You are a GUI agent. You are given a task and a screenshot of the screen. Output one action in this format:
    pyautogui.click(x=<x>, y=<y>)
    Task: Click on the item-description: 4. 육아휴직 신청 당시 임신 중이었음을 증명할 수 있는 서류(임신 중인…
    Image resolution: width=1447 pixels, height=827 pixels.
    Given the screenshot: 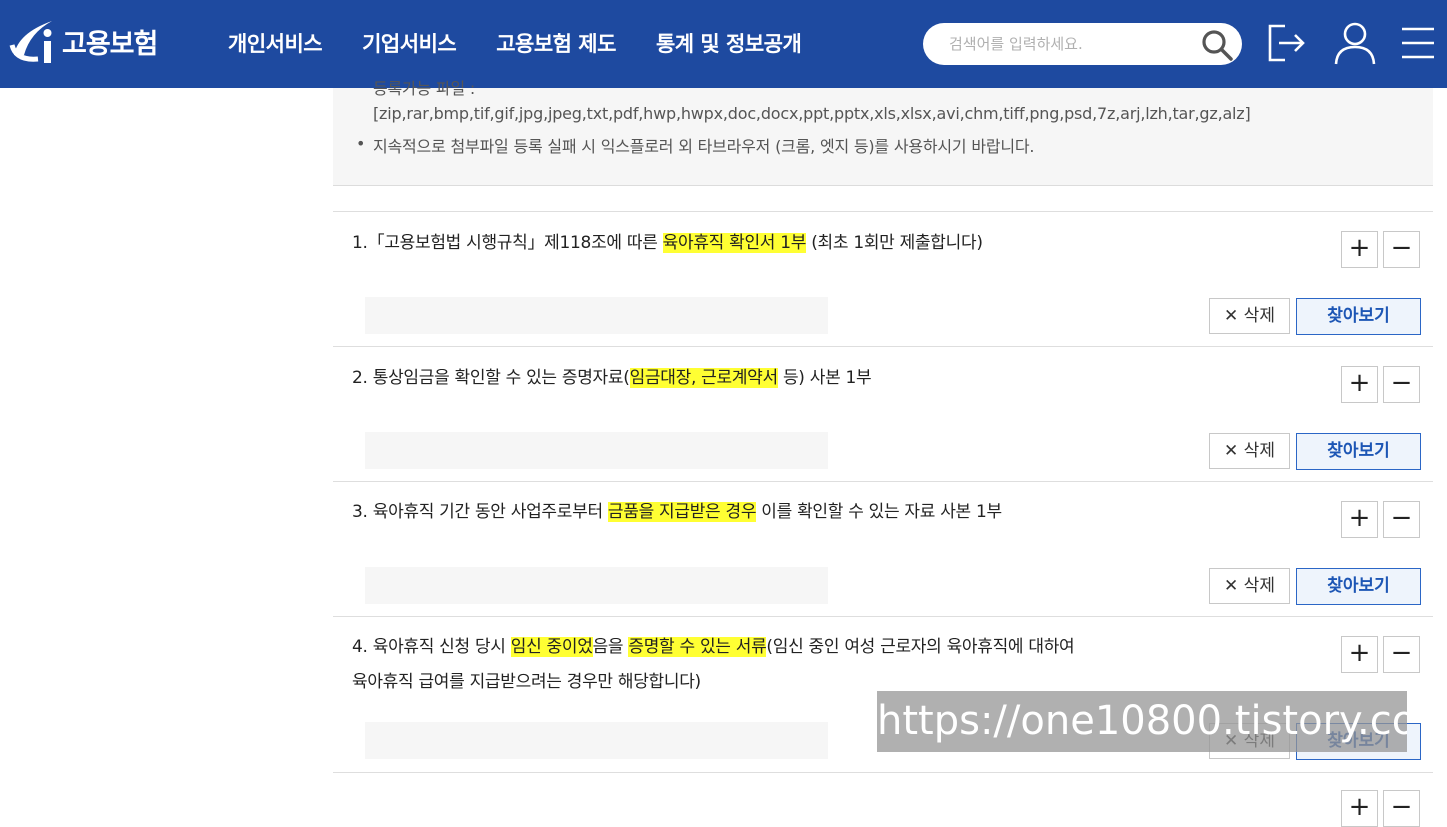 What is the action you would take?
    pyautogui.click(x=713, y=665)
    